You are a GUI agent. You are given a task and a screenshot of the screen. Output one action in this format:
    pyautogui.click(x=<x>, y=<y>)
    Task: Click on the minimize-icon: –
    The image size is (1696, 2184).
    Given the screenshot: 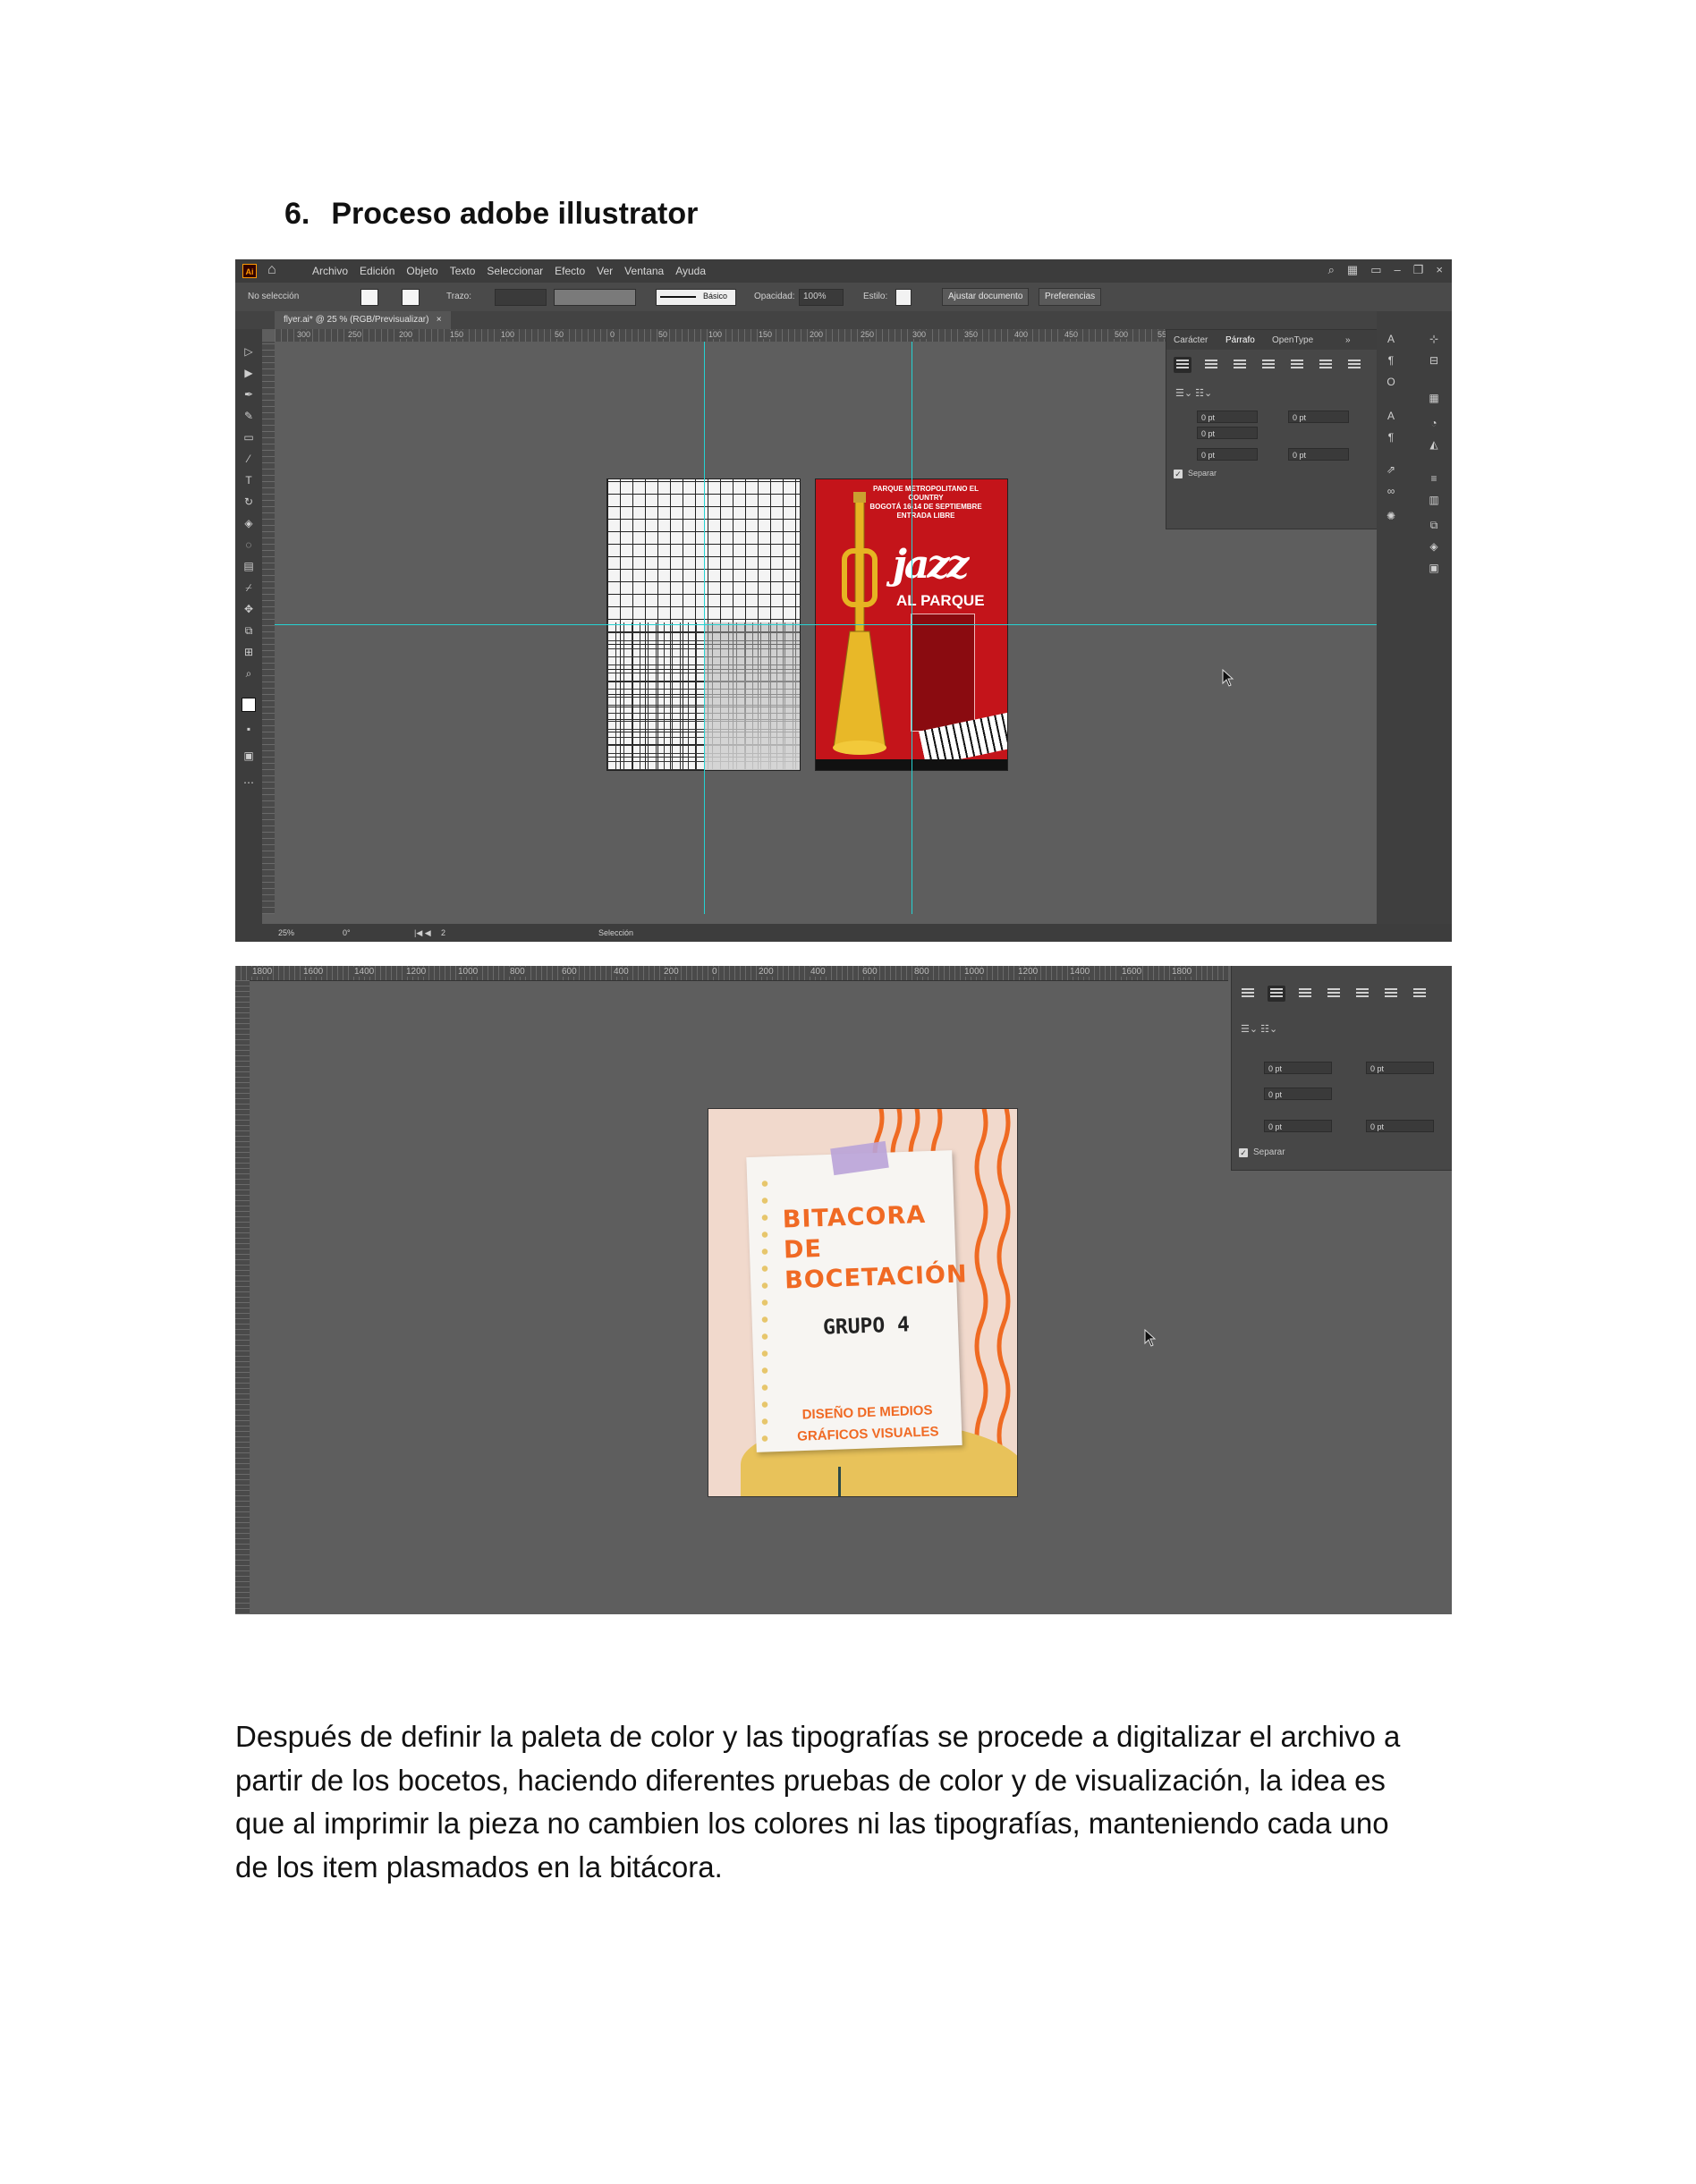 What is the action you would take?
    pyautogui.click(x=1398, y=270)
    